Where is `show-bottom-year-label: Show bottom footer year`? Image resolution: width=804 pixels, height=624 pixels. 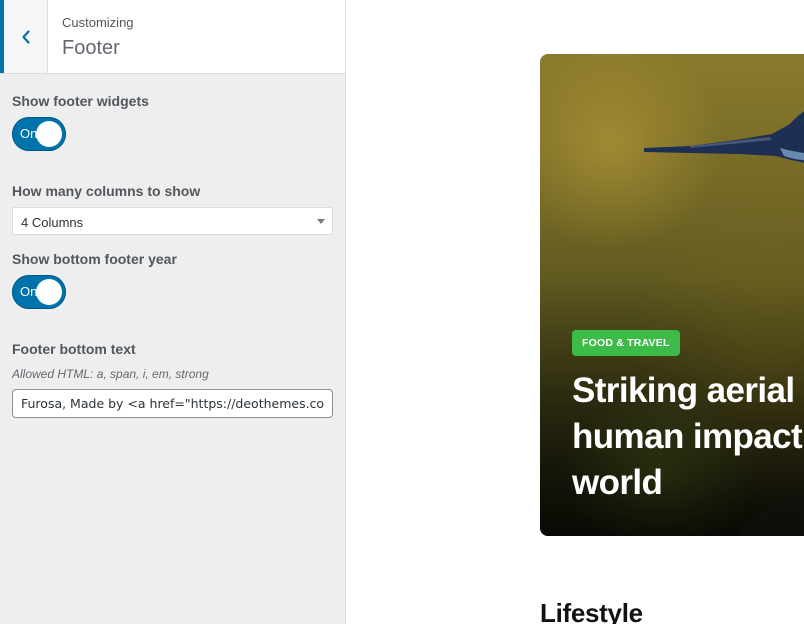 show-bottom-year-label: Show bottom footer year is located at coordinates (94, 259).